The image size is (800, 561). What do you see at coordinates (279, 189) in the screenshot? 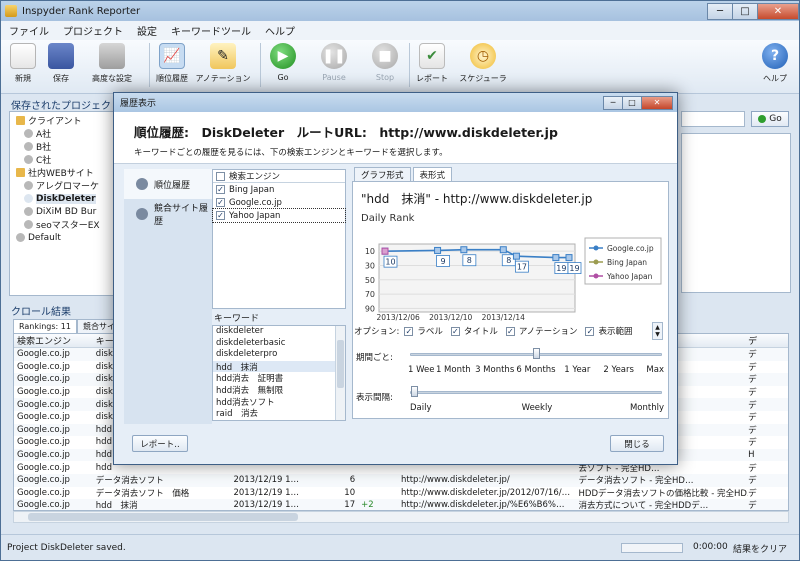
I see `engine-item: ✓ Bing Japan` at bounding box center [279, 189].